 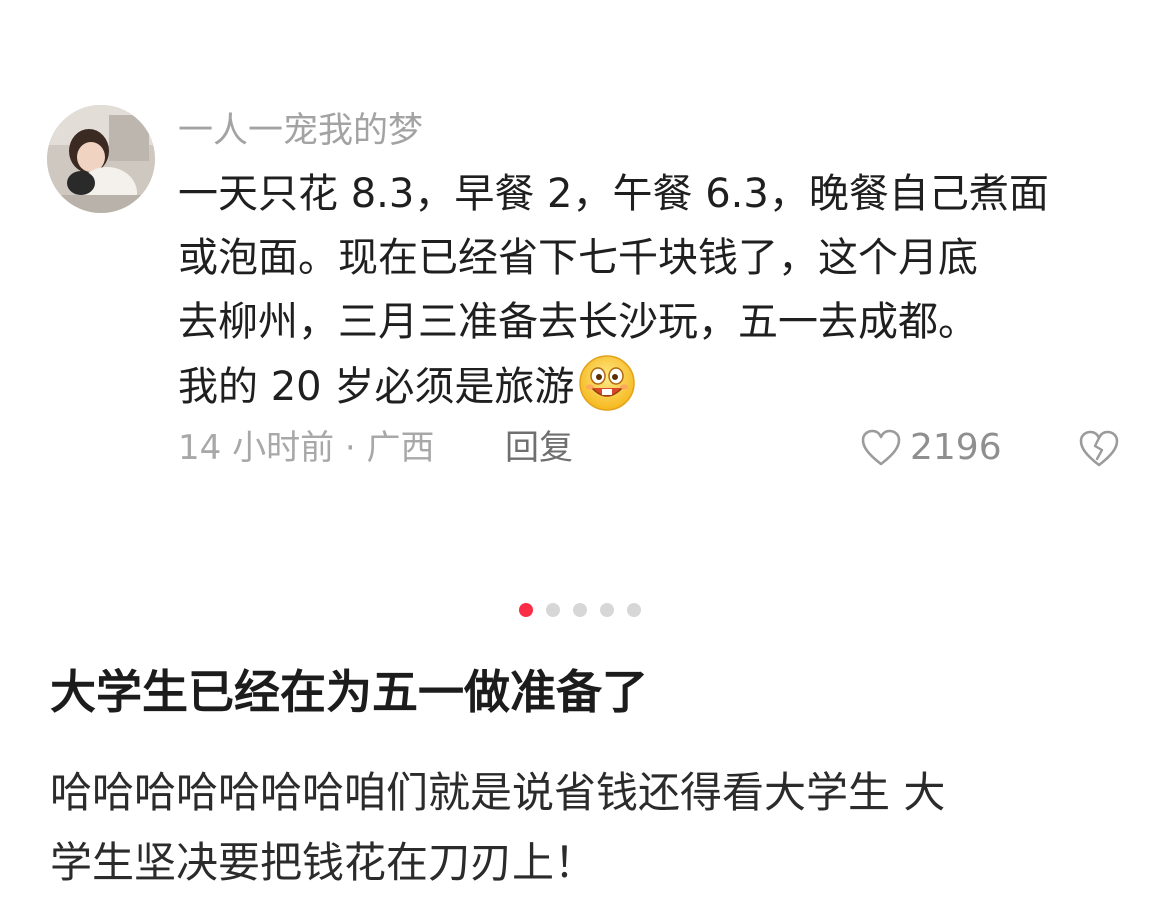 What do you see at coordinates (578, 322) in the screenshot?
I see `comment-text-line: 去柳州，三月三准备去长沙玩，五一去成都。` at bounding box center [578, 322].